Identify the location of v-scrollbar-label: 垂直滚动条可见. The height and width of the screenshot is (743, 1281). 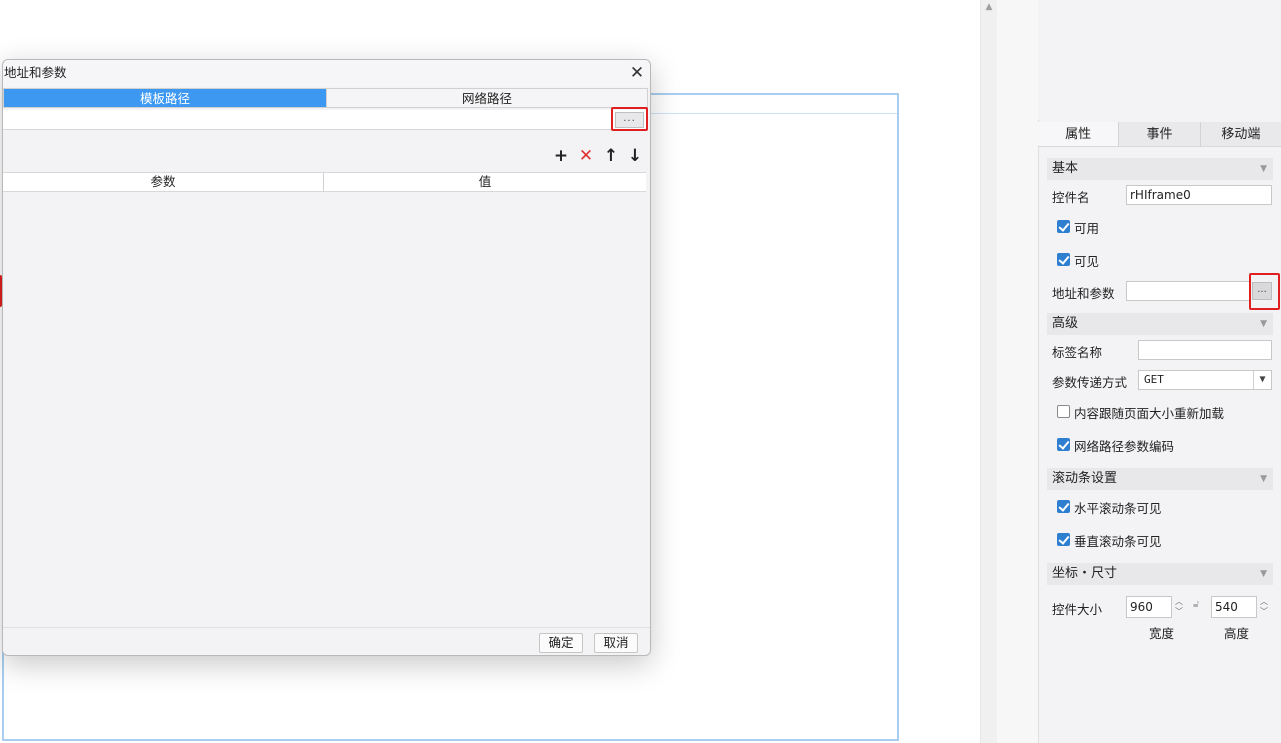
(1118, 541).